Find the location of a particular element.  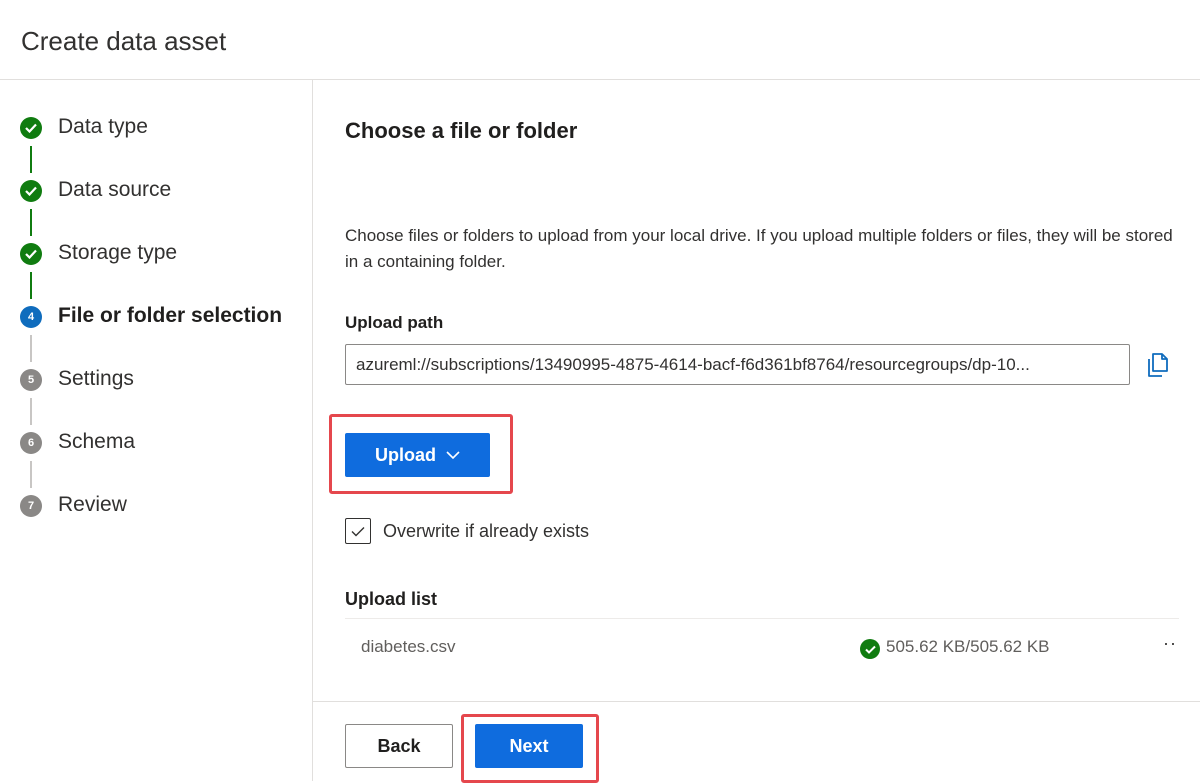

upload-button-label: Upload is located at coordinates (405, 454).